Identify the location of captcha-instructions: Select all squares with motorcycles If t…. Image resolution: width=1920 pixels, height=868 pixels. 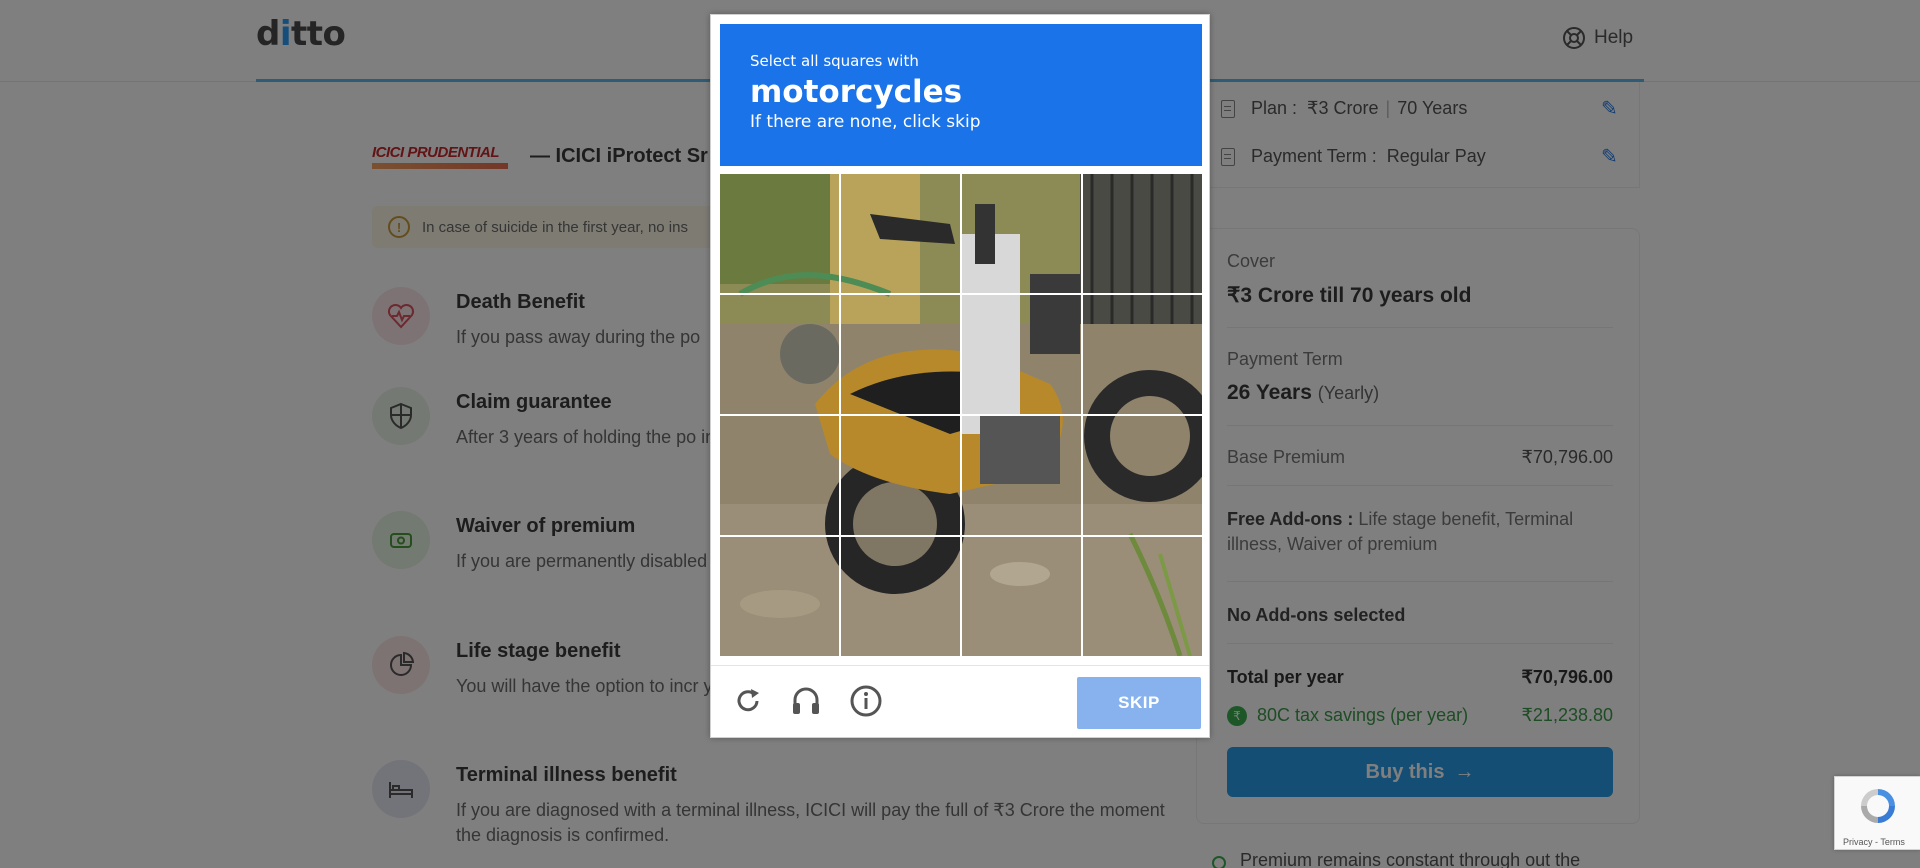
(961, 95).